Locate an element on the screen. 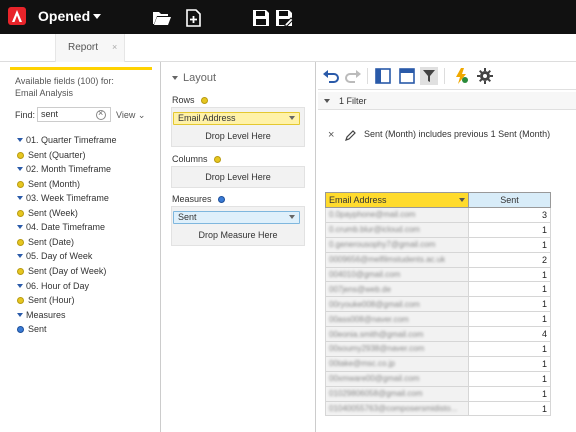 This screenshot has height=432, width=576. column-header-sent: Sent is located at coordinates (509, 200).